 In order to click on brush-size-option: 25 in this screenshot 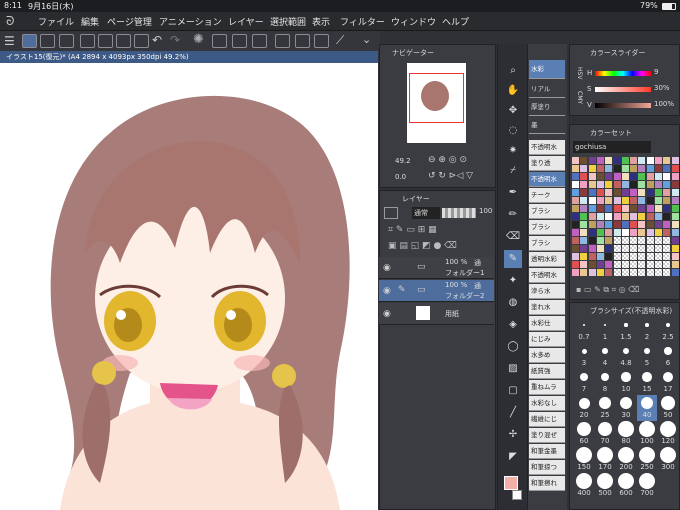, I will do `click(605, 408)`.